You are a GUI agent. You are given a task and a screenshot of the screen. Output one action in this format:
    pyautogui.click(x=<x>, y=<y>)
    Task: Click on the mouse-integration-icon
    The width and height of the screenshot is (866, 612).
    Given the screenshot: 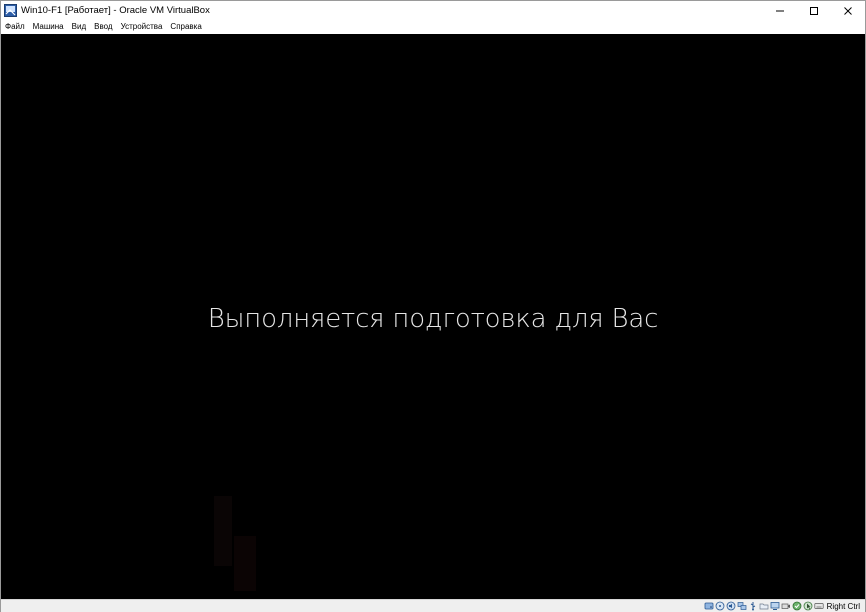 What is the action you would take?
    pyautogui.click(x=808, y=606)
    